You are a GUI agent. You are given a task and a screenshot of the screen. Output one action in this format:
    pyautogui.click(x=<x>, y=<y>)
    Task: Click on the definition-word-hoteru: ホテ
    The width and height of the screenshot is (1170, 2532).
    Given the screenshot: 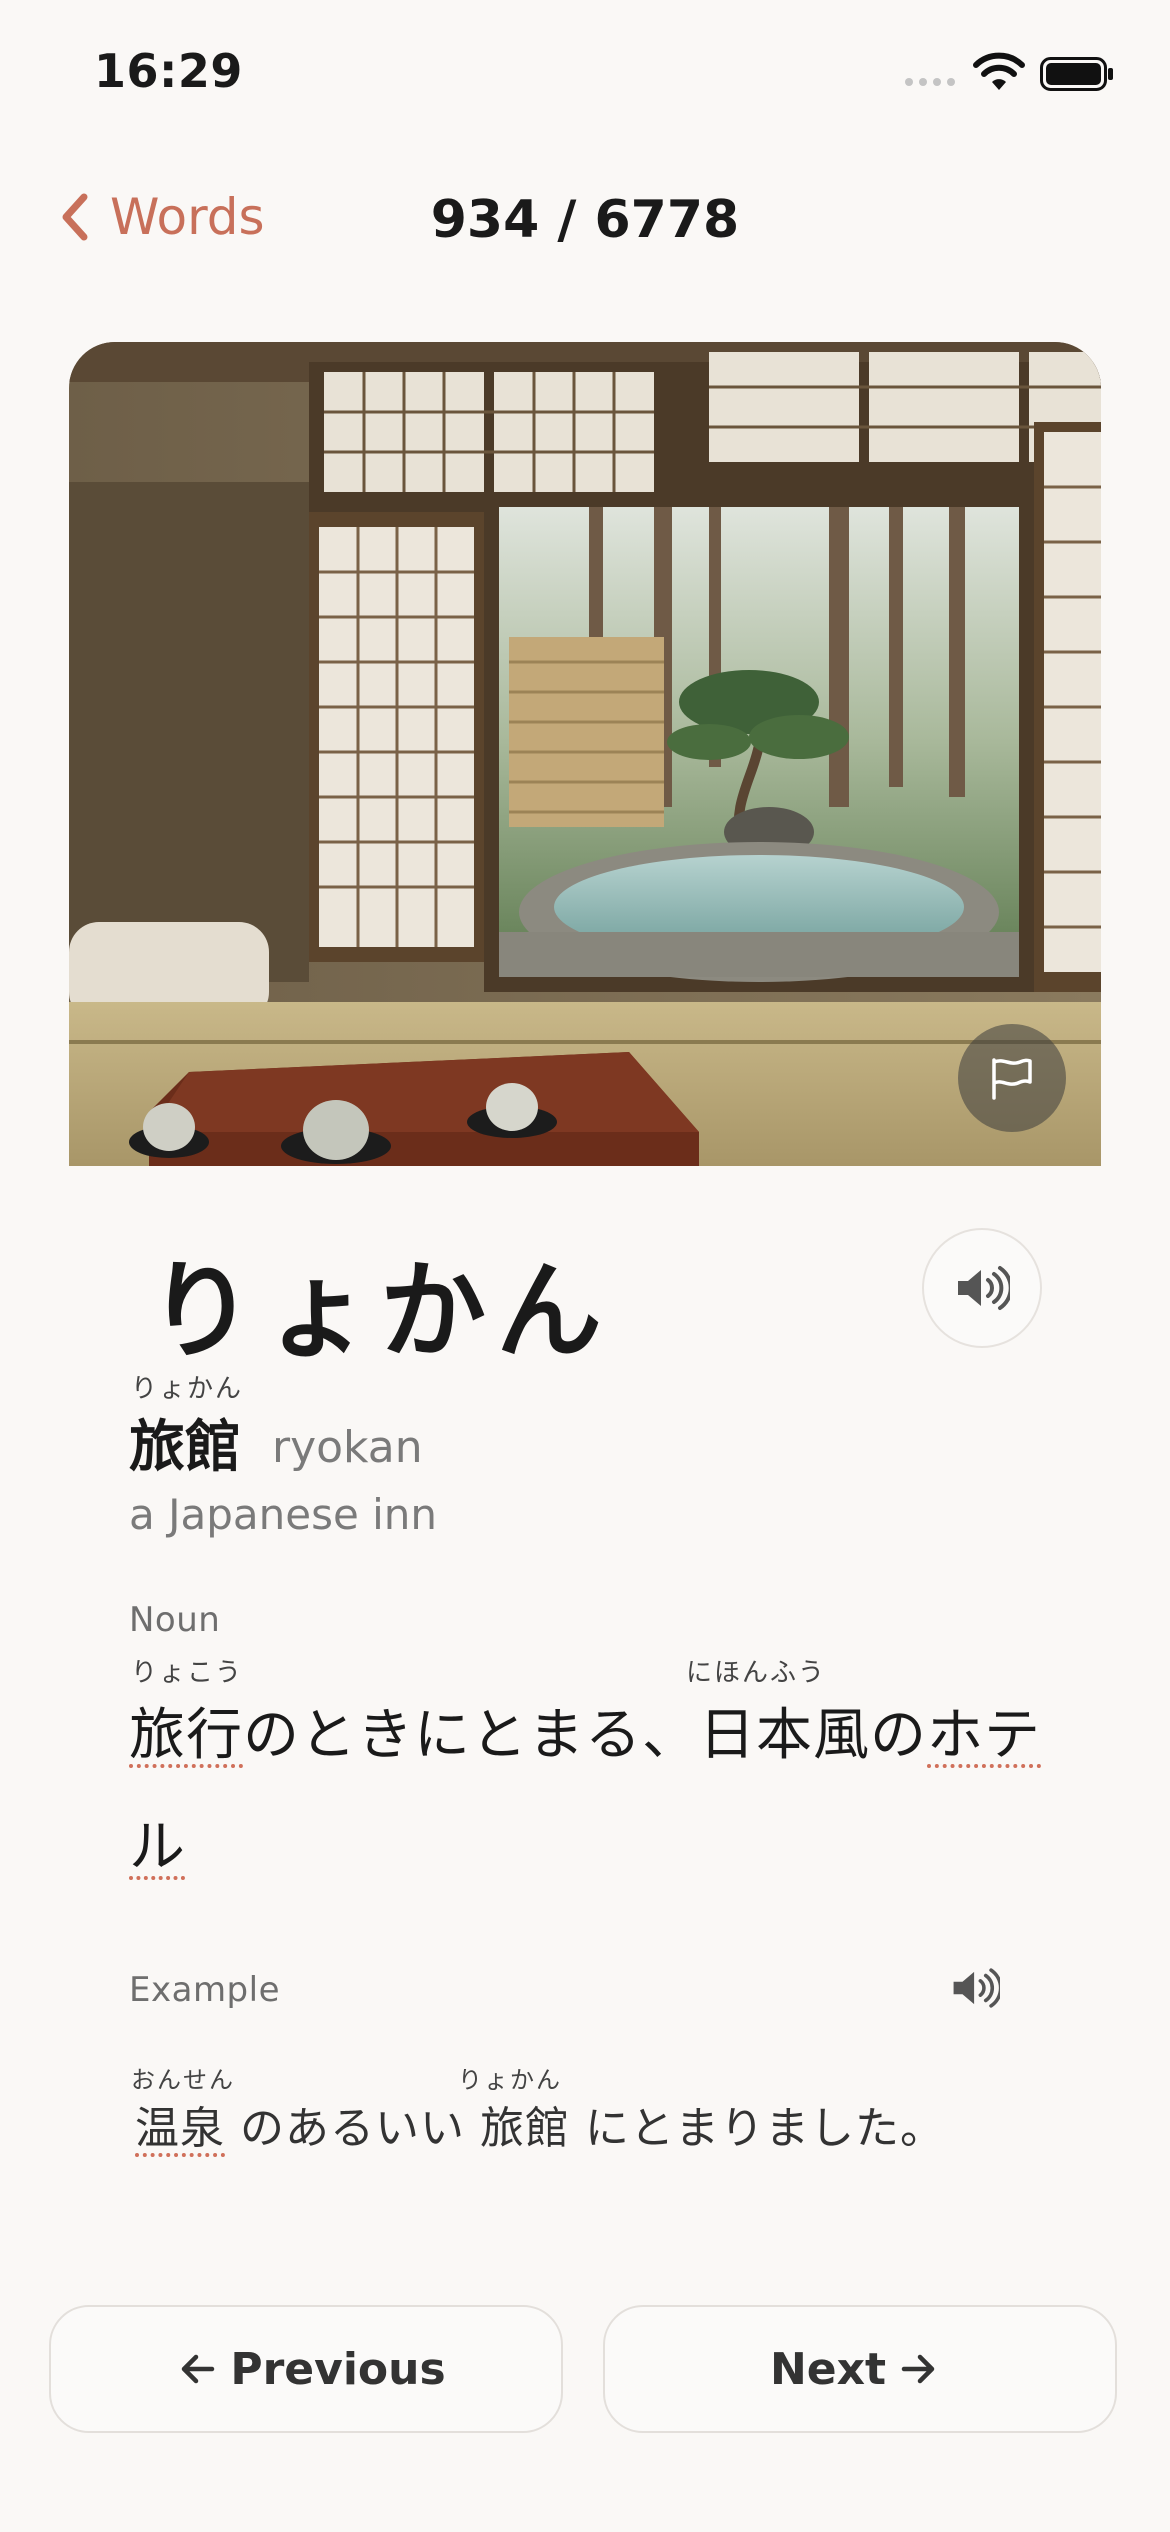 What is the action you would take?
    pyautogui.click(x=984, y=1735)
    